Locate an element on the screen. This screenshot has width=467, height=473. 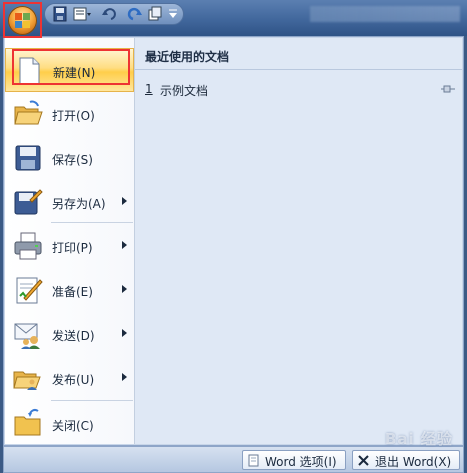
menu-item-publish: 发布(U) is located at coordinates (69, 378).